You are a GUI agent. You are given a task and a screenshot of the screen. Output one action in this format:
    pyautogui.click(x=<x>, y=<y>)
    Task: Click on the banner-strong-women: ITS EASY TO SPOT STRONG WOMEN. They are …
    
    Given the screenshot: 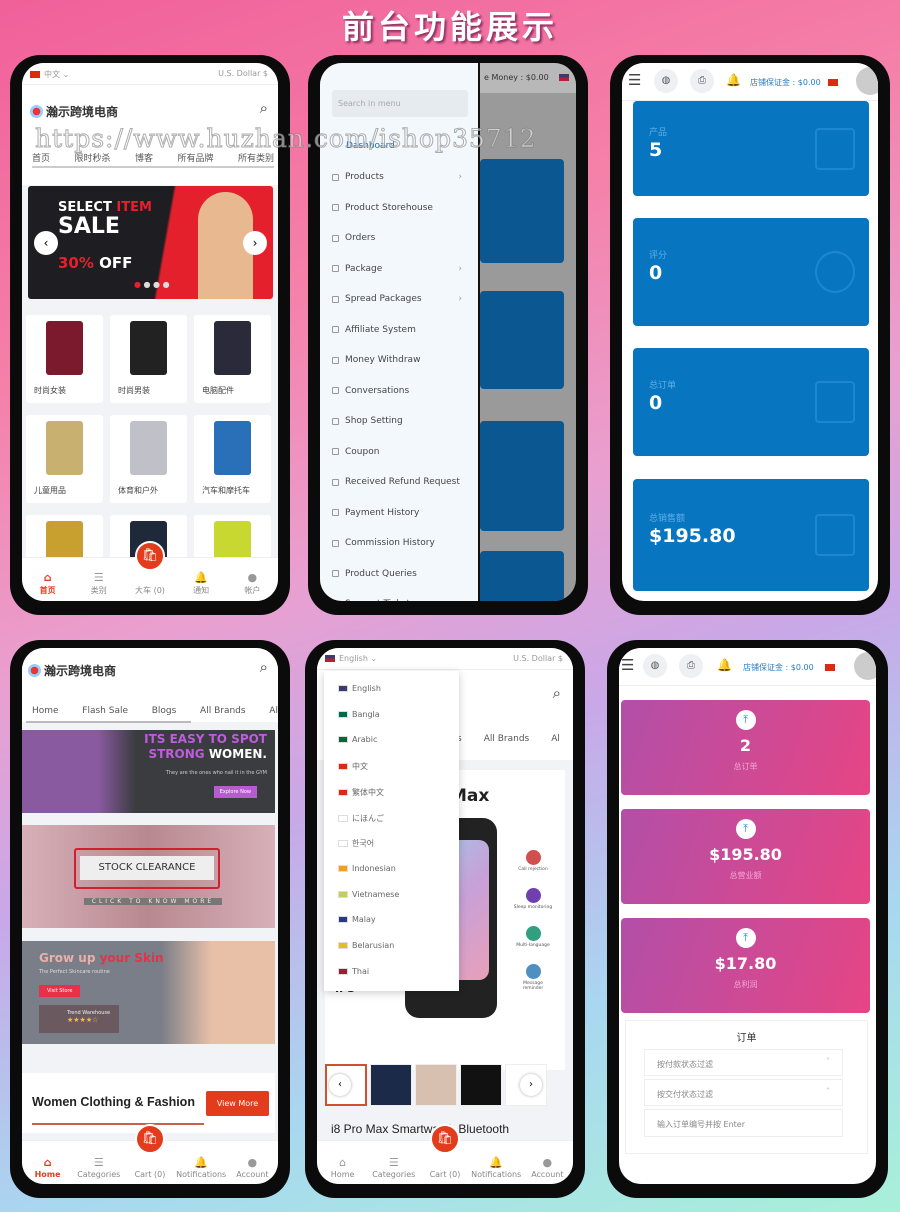 What is the action you would take?
    pyautogui.click(x=148, y=771)
    